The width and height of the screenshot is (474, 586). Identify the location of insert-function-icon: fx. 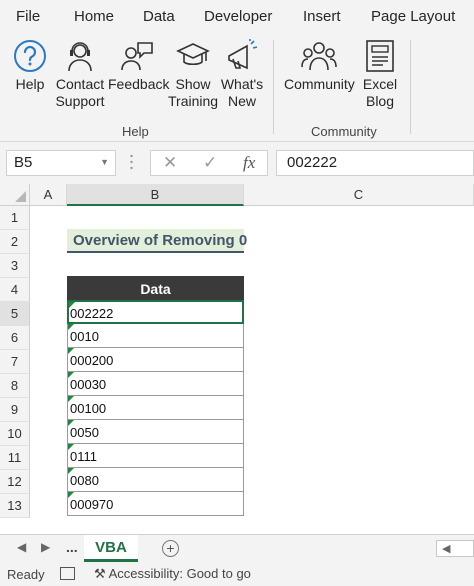
(249, 163).